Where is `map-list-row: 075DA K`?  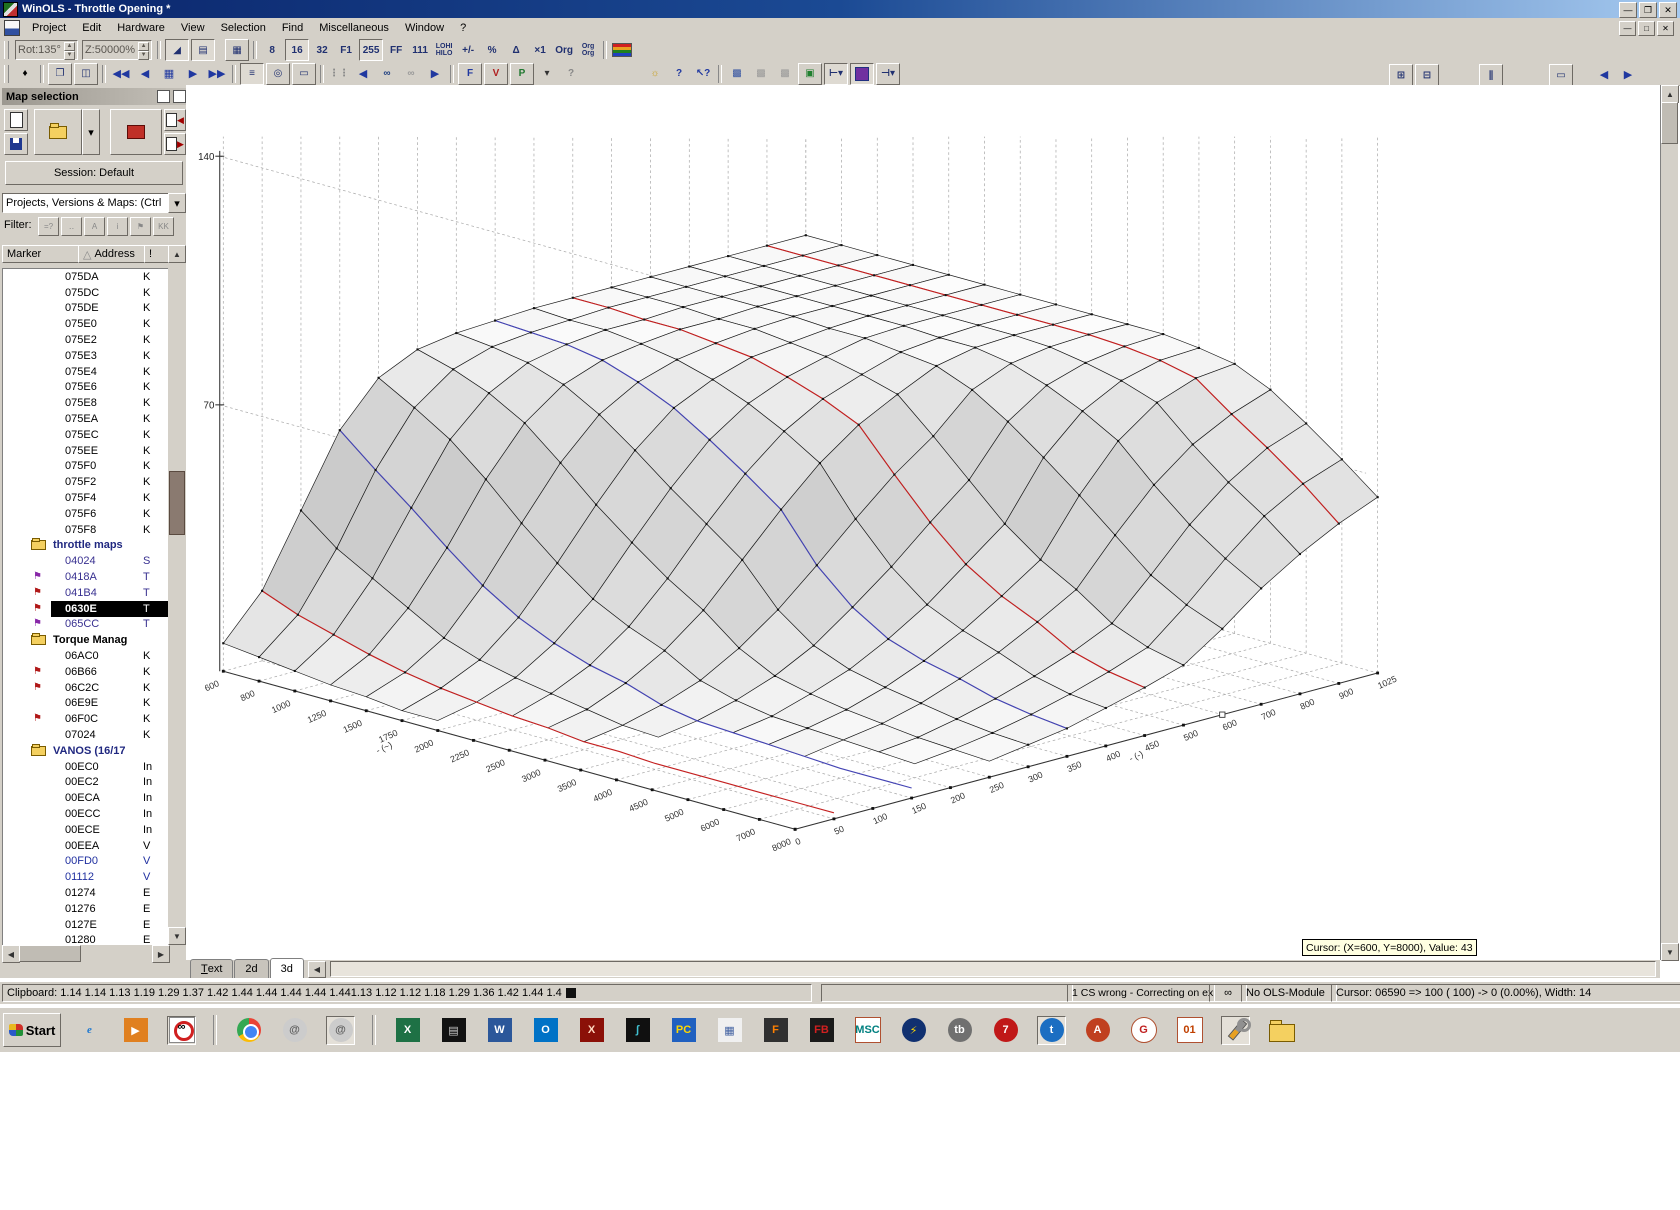
map-list-row: 075DA K is located at coordinates (86, 277).